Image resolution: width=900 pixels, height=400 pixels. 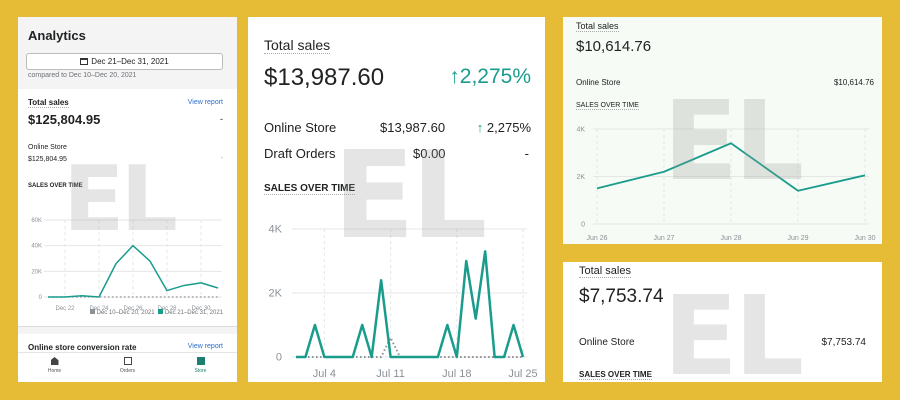 What do you see at coordinates (221, 119) in the screenshot?
I see `total-sales-change: -` at bounding box center [221, 119].